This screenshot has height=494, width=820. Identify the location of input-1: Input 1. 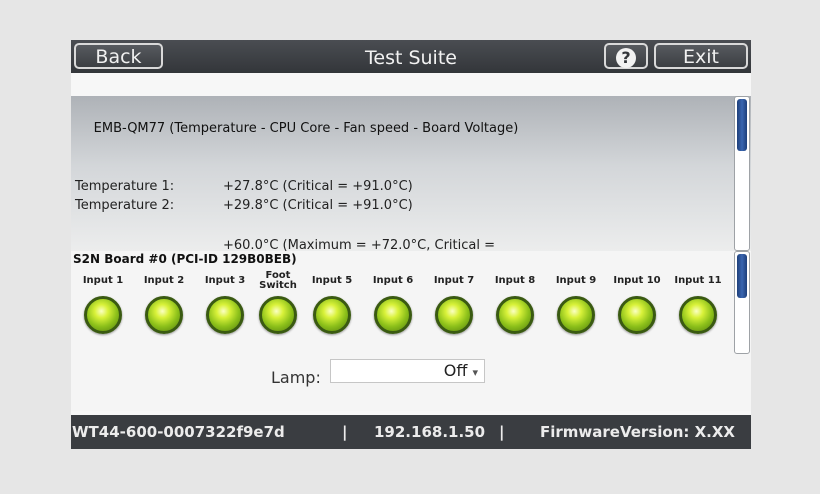
(103, 300).